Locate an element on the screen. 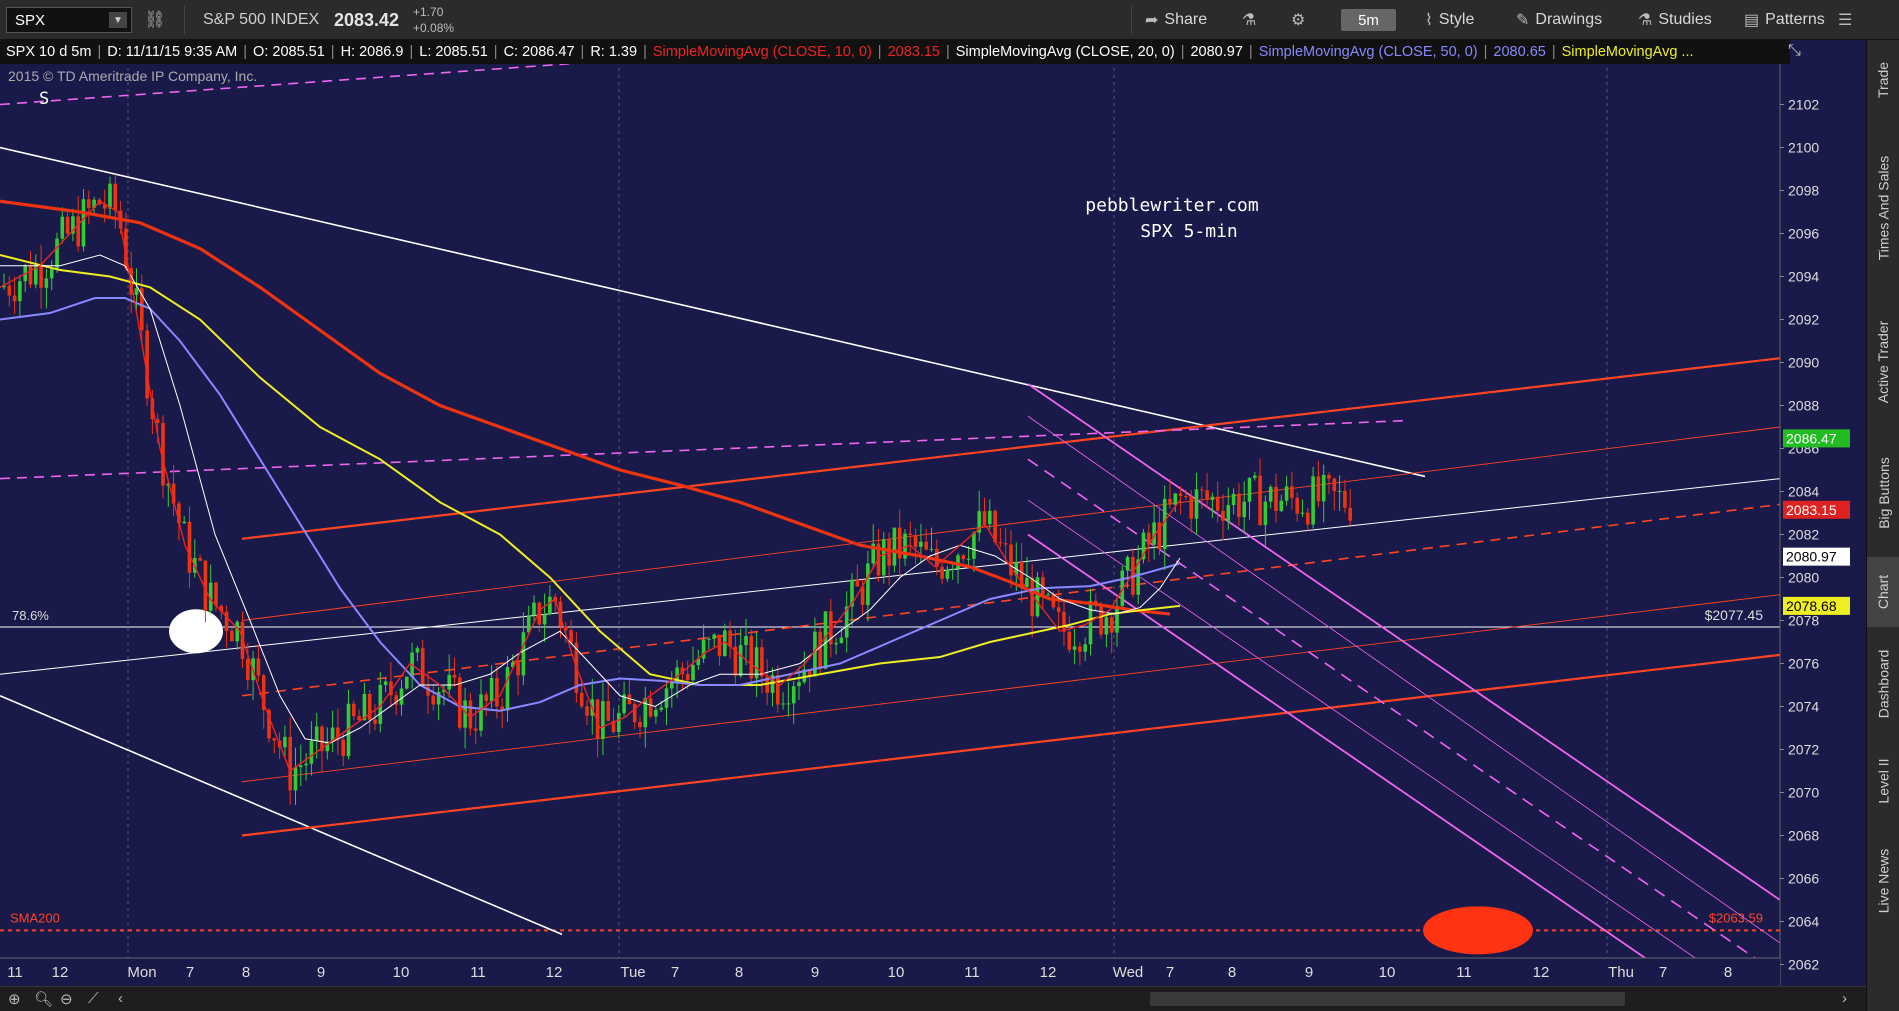 This screenshot has width=1899, height=1011. chevron-left-icon: ‹ is located at coordinates (120, 998).